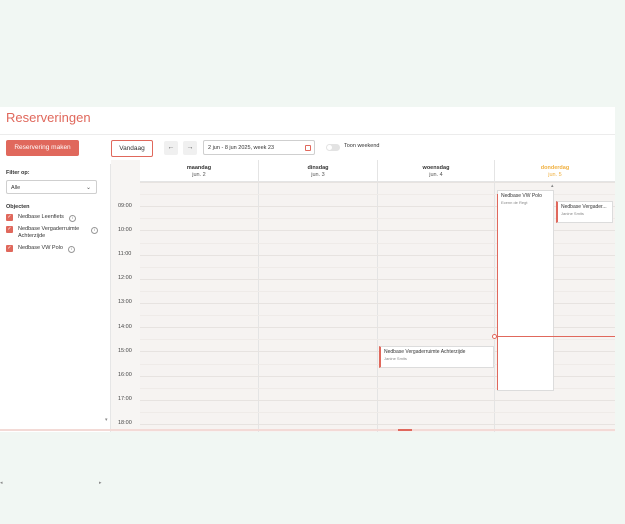 Image resolution: width=625 pixels, height=524 pixels. I want to click on day-date: jun. 2, so click(199, 175).